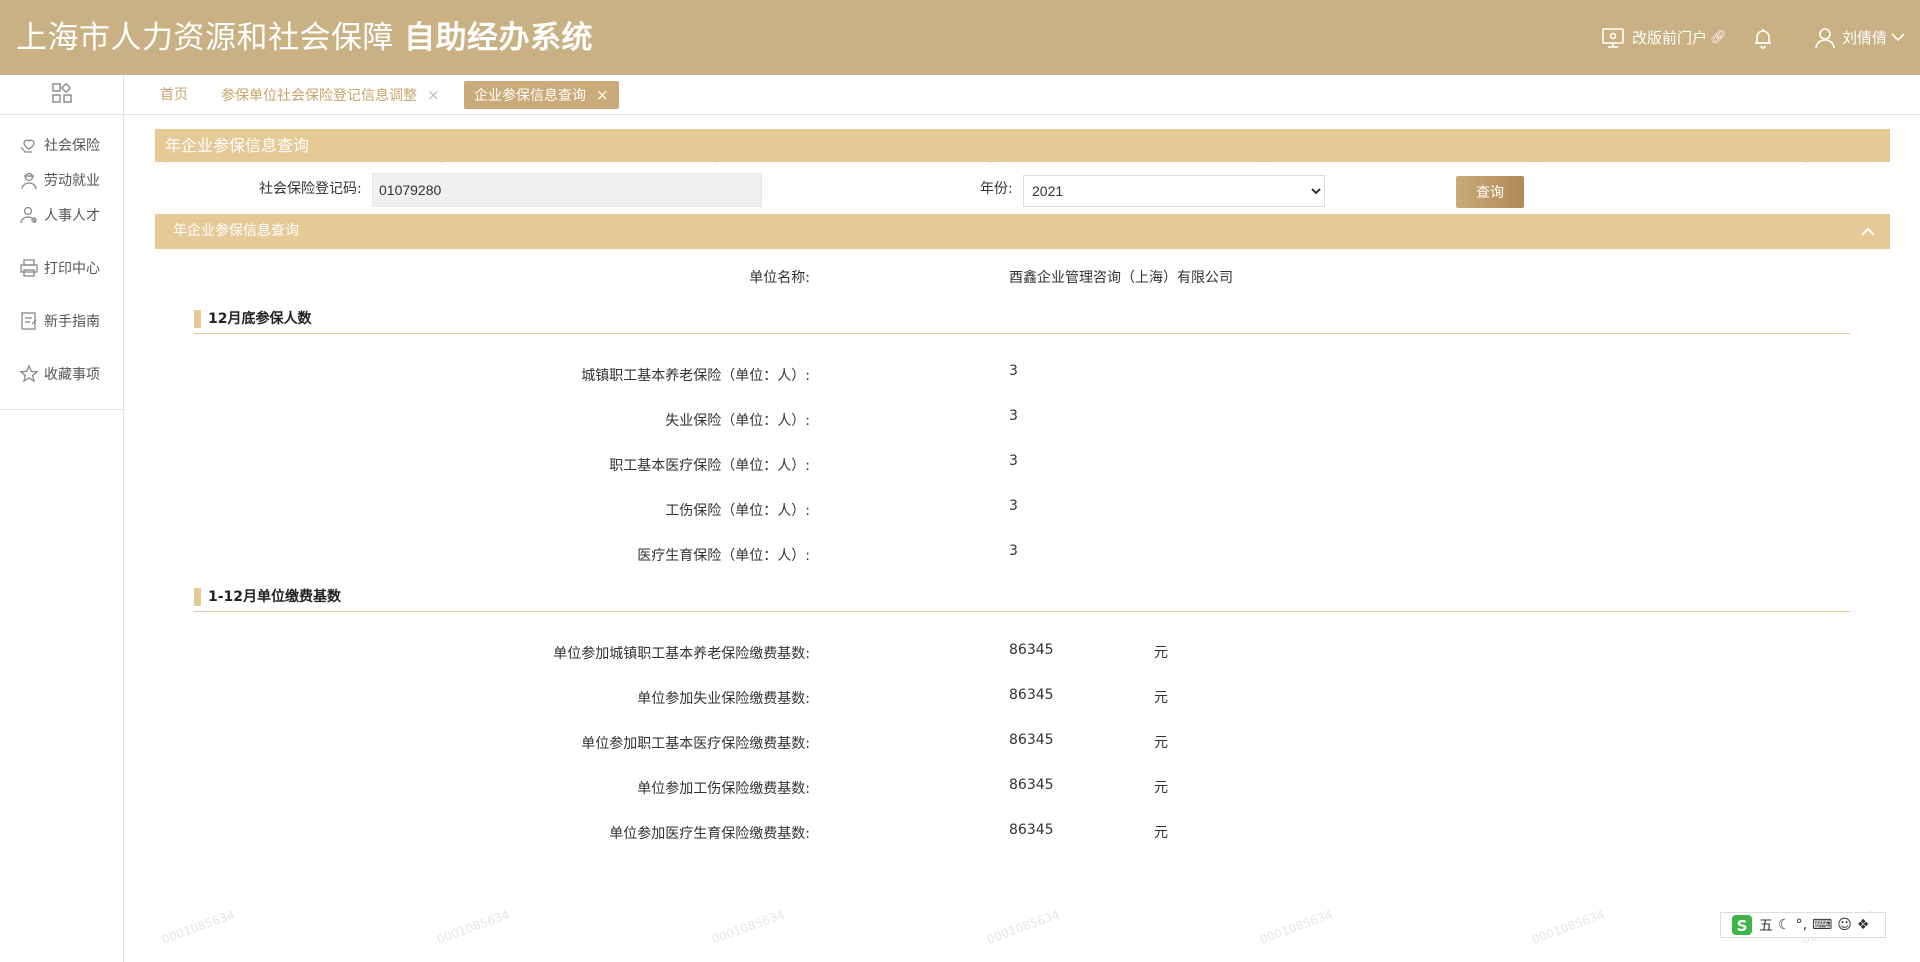 The width and height of the screenshot is (1920, 962). I want to click on headcount-value-injury: 3, so click(1013, 506).